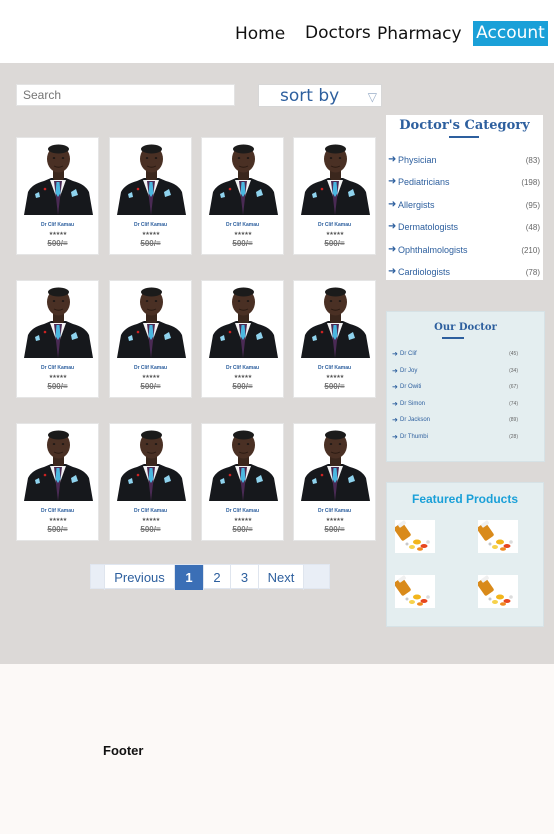  What do you see at coordinates (428, 227) in the screenshot?
I see `category-label: Dermatologists` at bounding box center [428, 227].